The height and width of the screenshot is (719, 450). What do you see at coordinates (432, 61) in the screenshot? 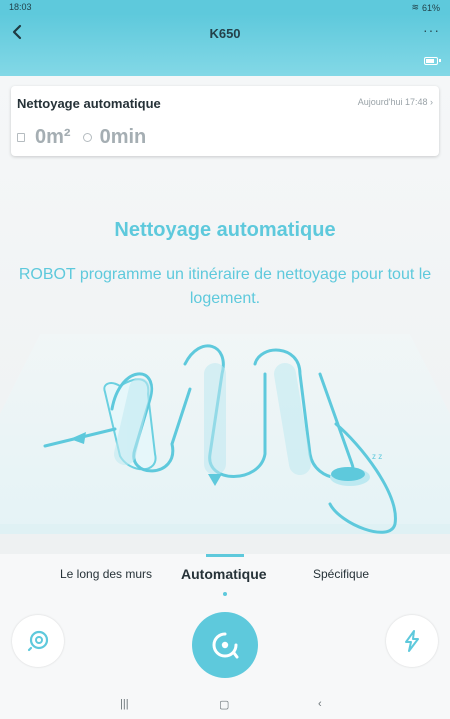
I see `robot-battery-icon` at bounding box center [432, 61].